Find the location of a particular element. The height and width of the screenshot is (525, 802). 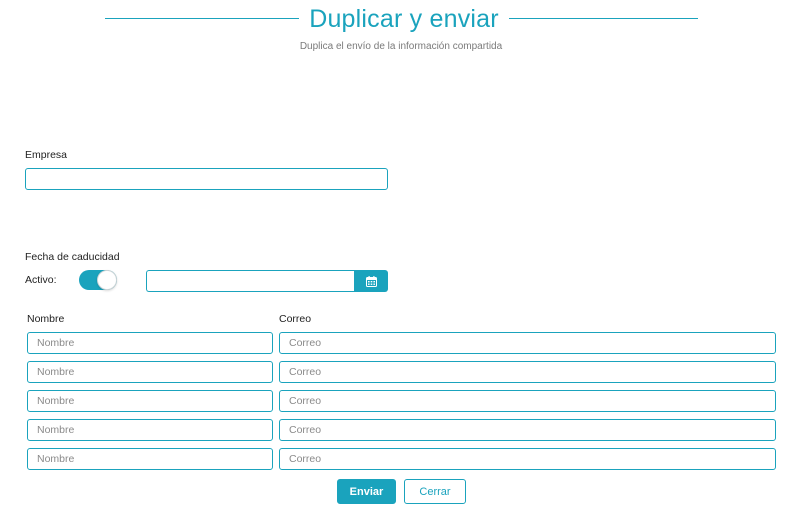

date-picker-button is located at coordinates (371, 281).